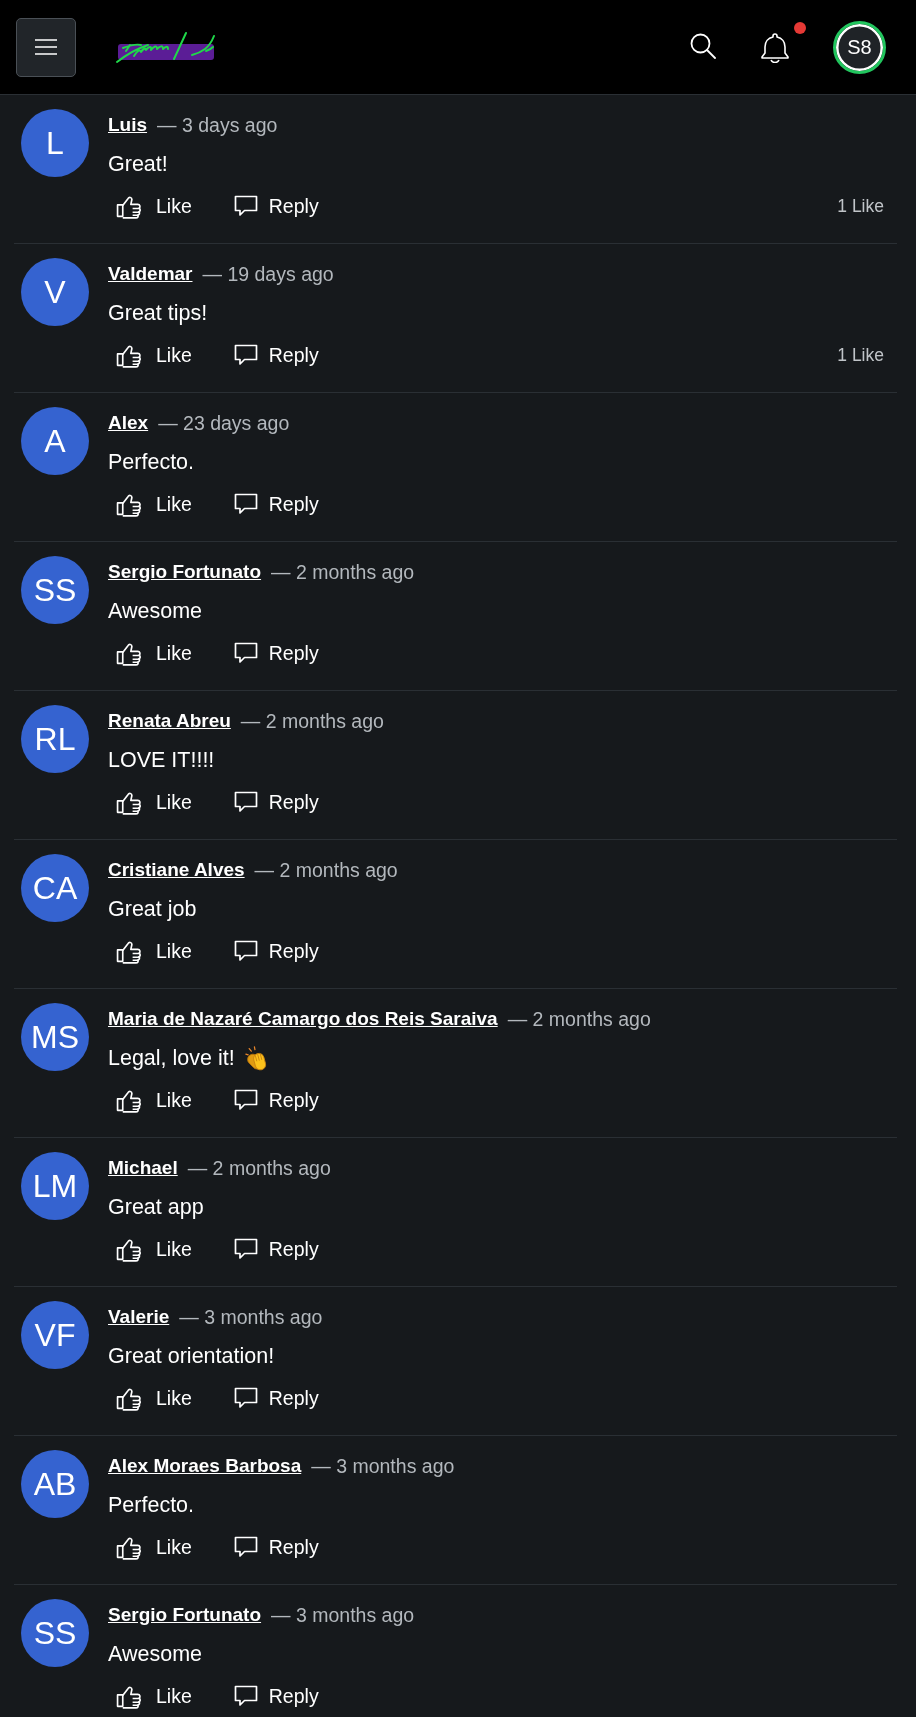  What do you see at coordinates (217, 125) in the screenshot?
I see `comment-time: — 3 days ago` at bounding box center [217, 125].